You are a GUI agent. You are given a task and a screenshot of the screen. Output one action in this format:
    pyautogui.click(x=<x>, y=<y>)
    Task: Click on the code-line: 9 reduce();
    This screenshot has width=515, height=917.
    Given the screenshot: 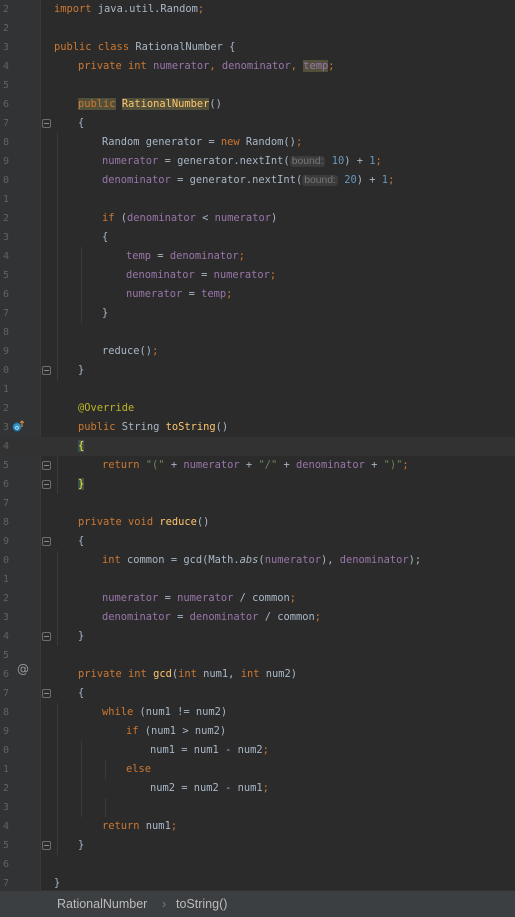 What is the action you would take?
    pyautogui.click(x=257, y=351)
    